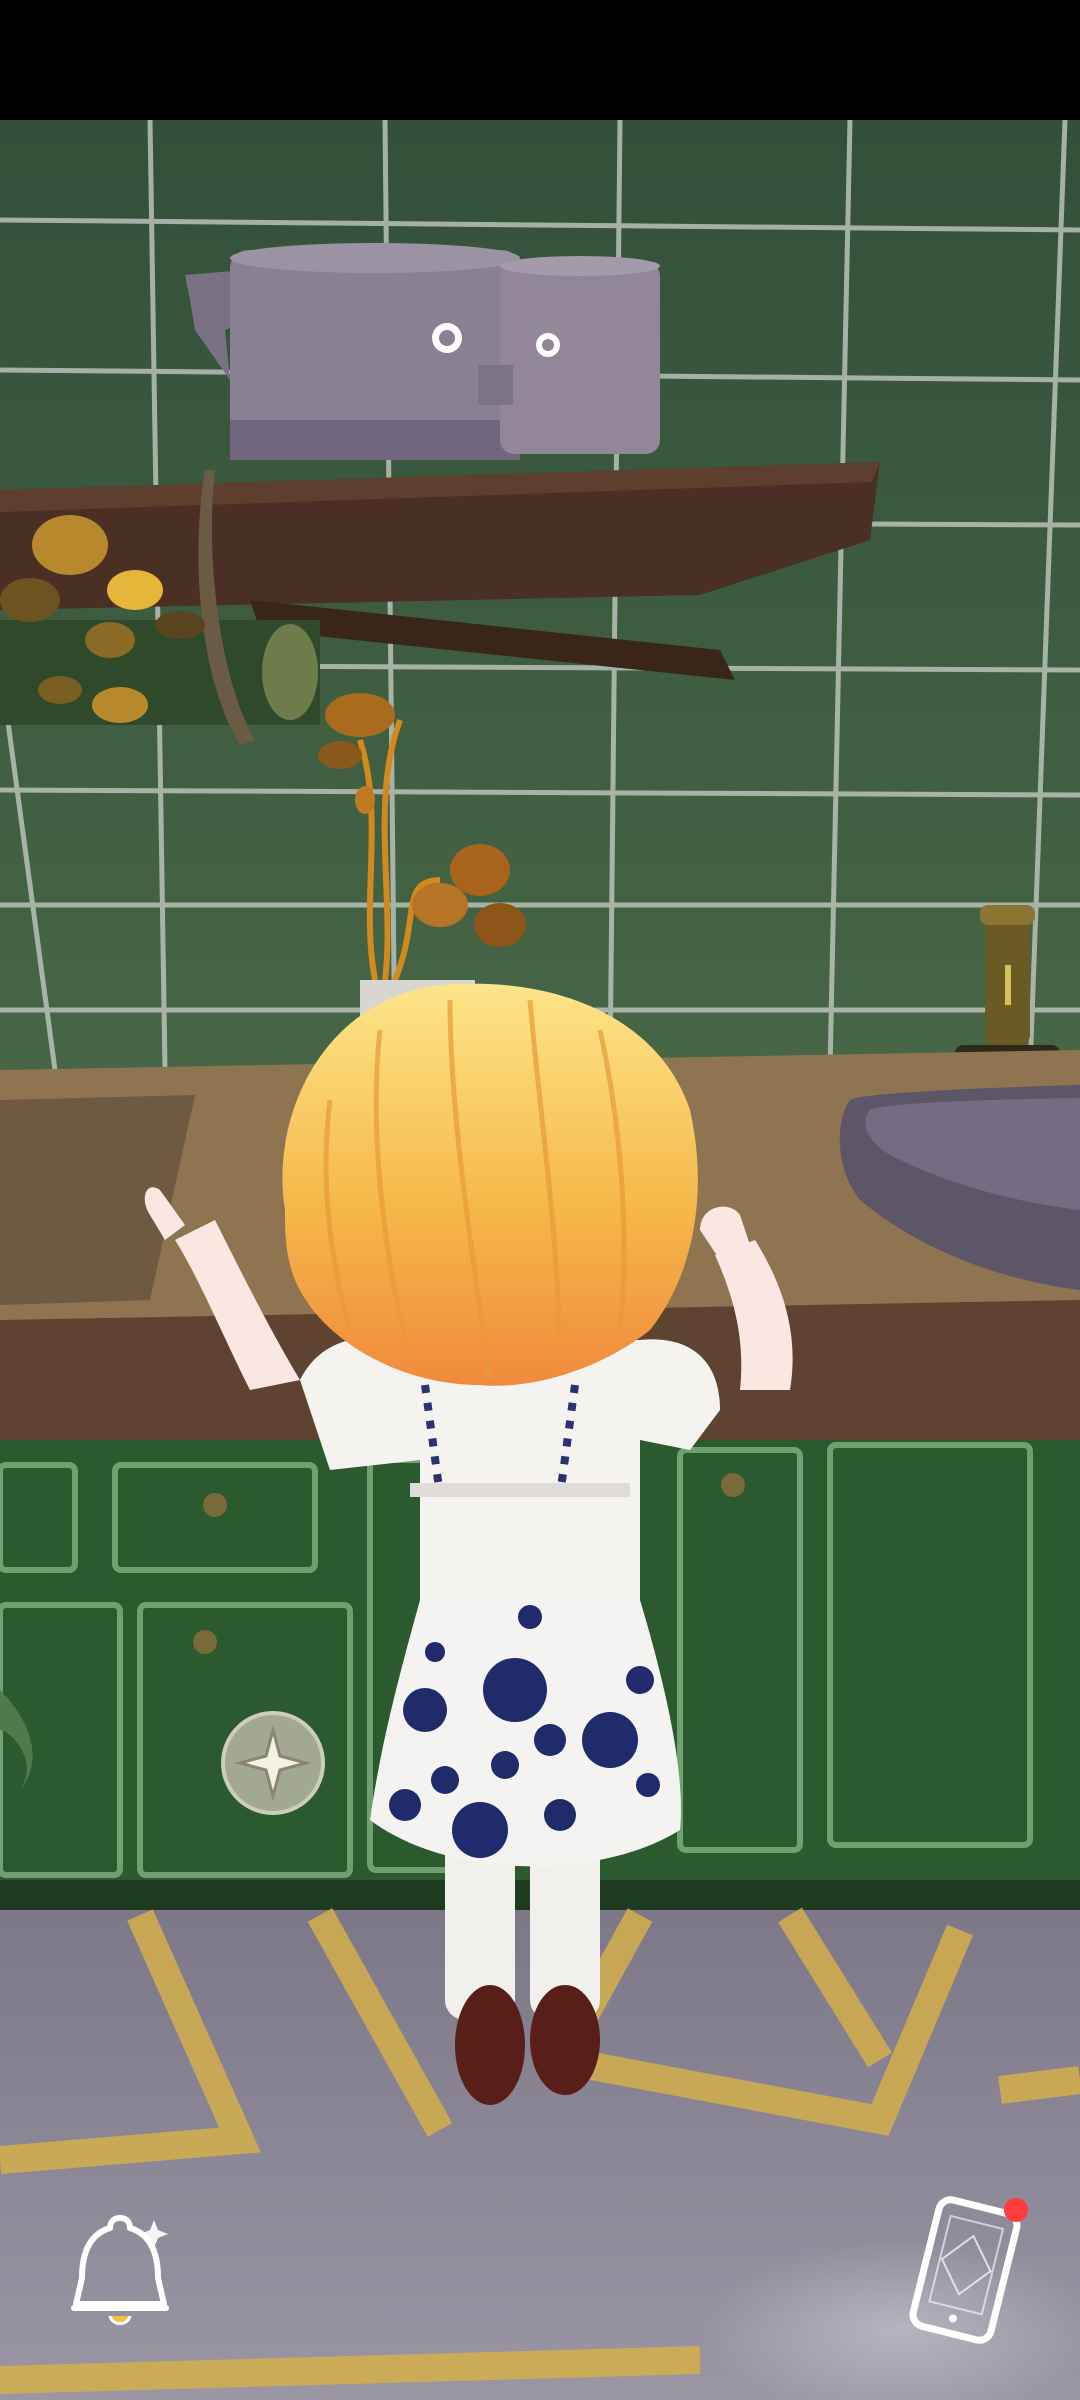  What do you see at coordinates (968, 2270) in the screenshot?
I see `phone-icon` at bounding box center [968, 2270].